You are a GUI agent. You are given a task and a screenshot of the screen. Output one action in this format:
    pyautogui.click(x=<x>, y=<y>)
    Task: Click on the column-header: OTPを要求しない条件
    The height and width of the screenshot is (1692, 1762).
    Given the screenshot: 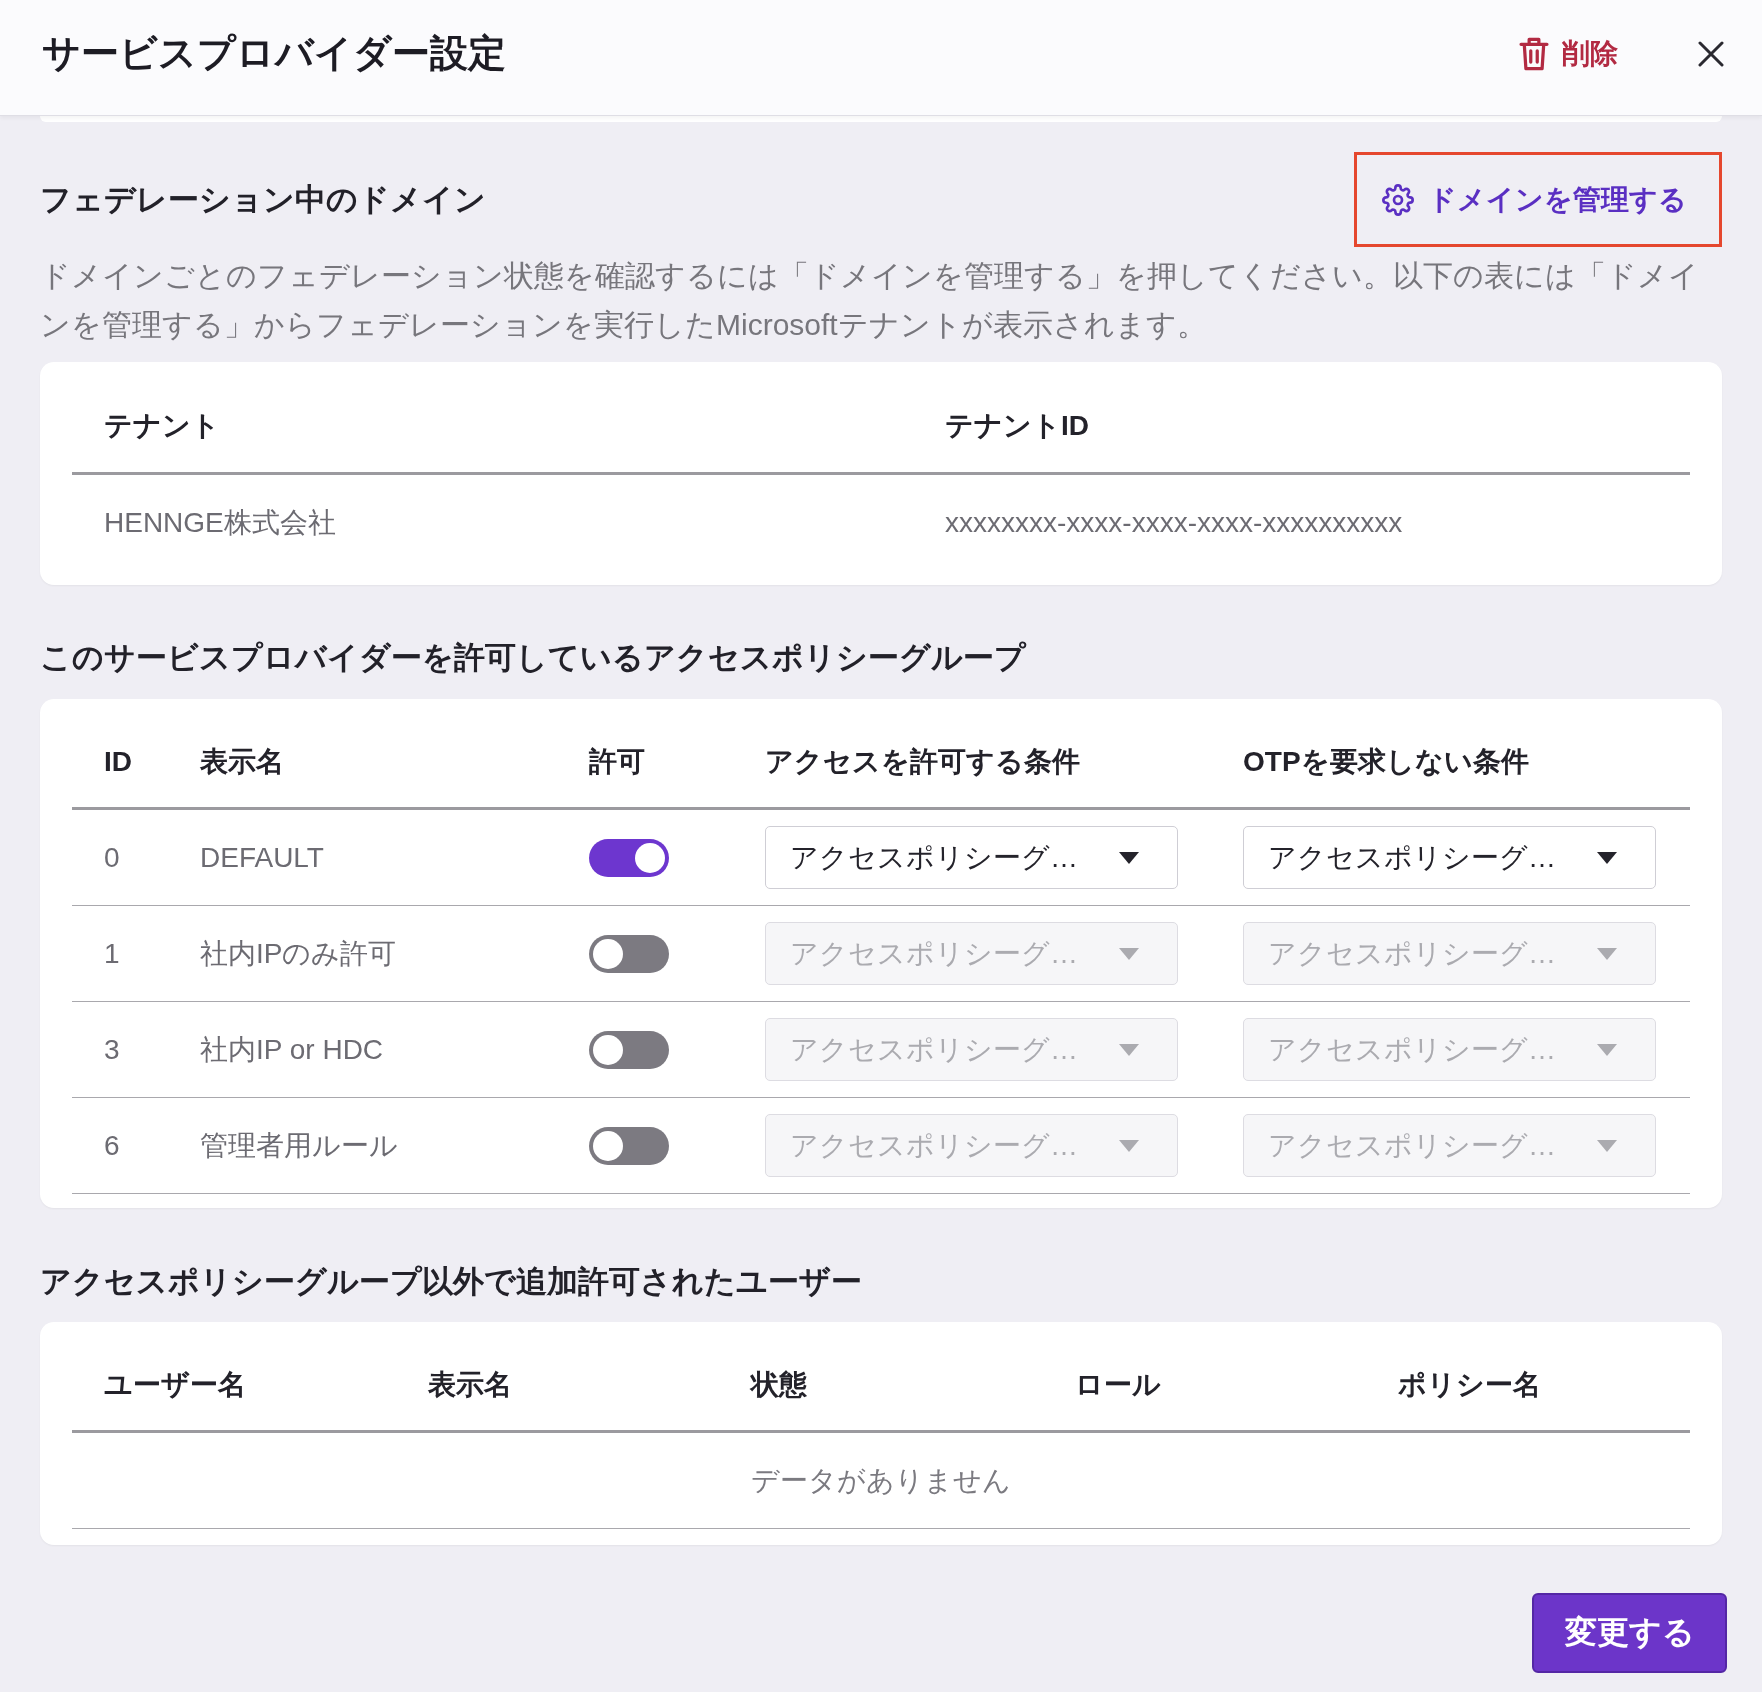 What is the action you would take?
    pyautogui.click(x=1386, y=762)
    